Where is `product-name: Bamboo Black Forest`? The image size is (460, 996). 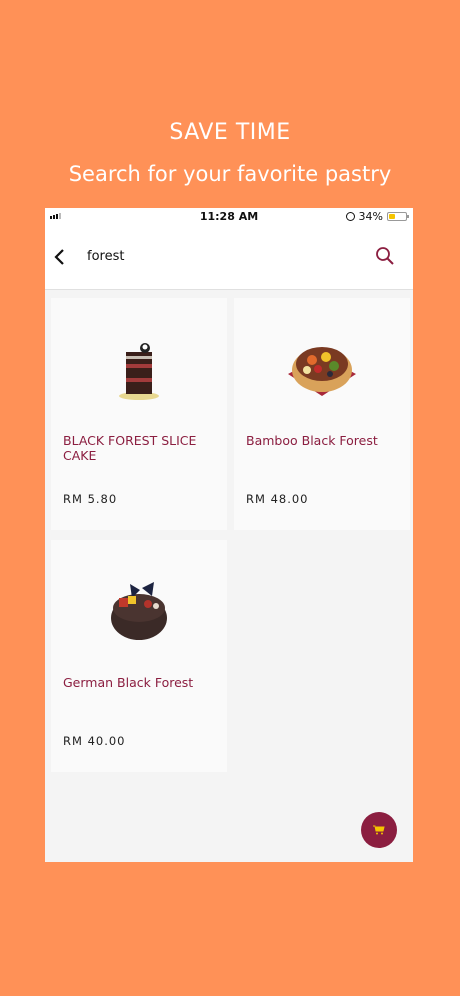
product-name: Bamboo Black Forest is located at coordinates (324, 440).